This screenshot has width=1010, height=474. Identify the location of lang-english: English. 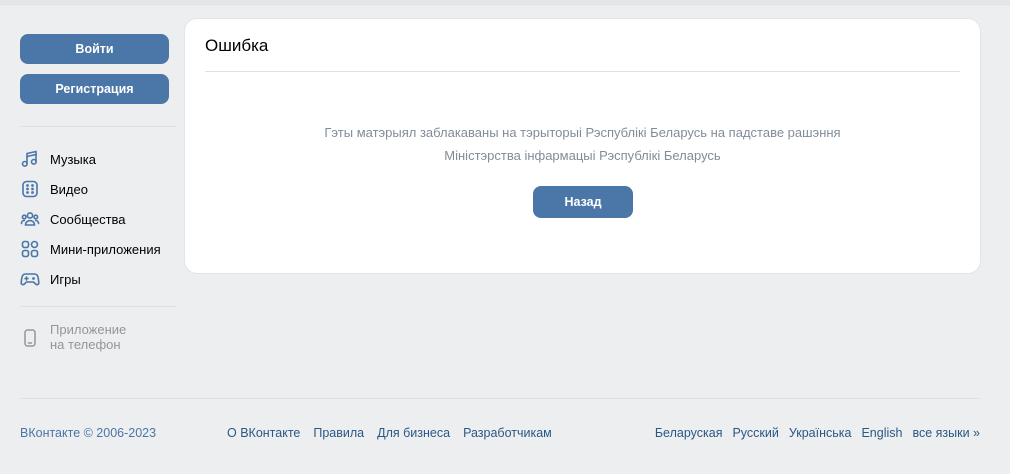
(881, 433).